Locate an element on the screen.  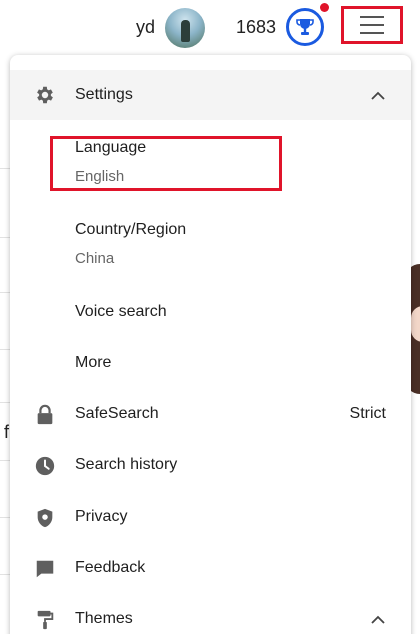
themes-item: Themes is located at coordinates (210, 618).